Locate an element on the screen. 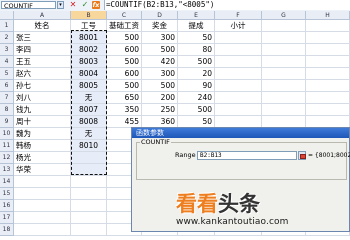 Image resolution: width=350 pixels, height=240 pixels. row-header: 9 is located at coordinates (7, 122).